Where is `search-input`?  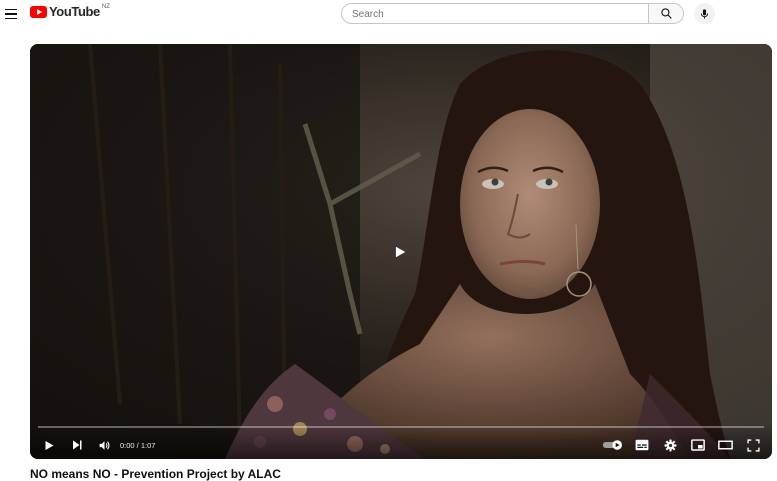
search-input is located at coordinates (497, 14).